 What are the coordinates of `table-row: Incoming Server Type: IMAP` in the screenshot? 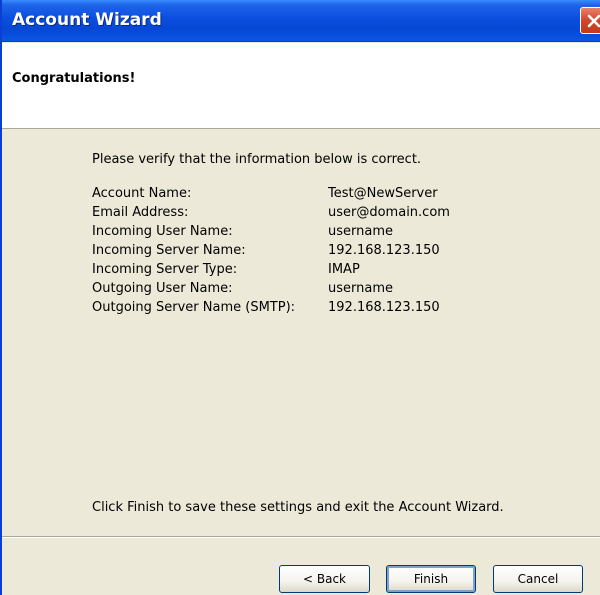 It's located at (271, 269).